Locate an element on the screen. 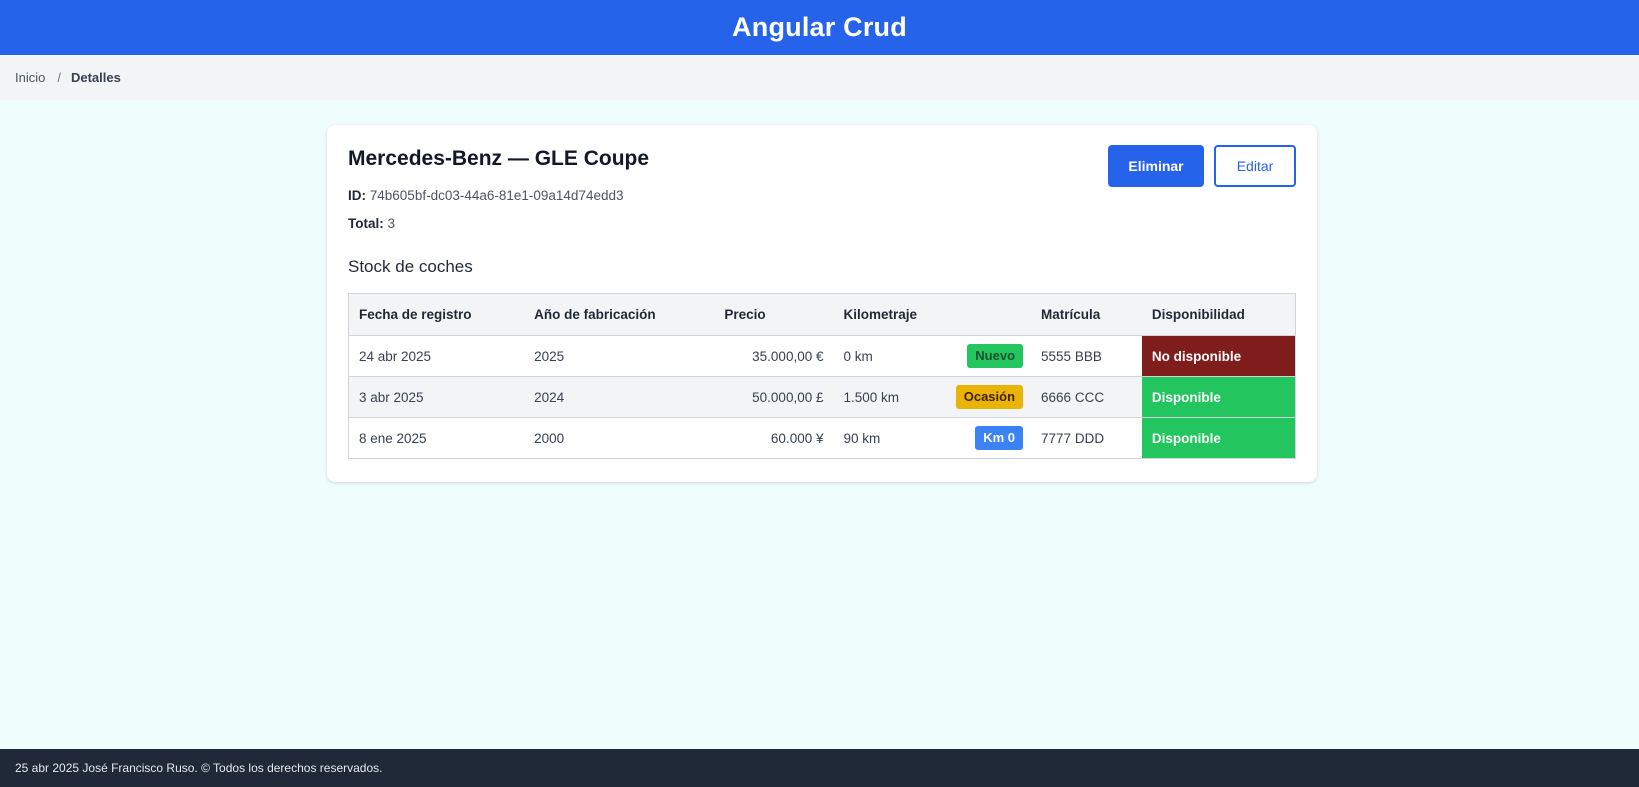  car-total-label: Total: is located at coordinates (366, 223).